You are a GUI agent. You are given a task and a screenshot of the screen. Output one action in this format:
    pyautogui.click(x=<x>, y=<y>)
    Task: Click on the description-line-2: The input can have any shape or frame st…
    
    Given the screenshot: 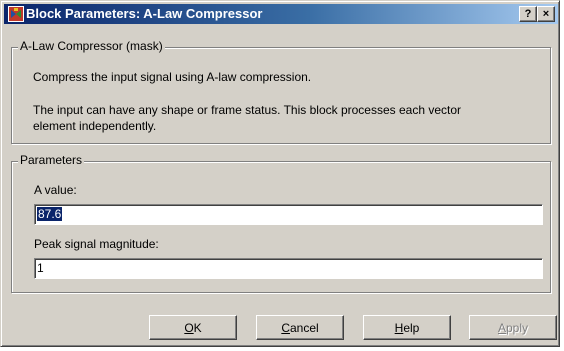 What is the action you would take?
    pyautogui.click(x=247, y=110)
    